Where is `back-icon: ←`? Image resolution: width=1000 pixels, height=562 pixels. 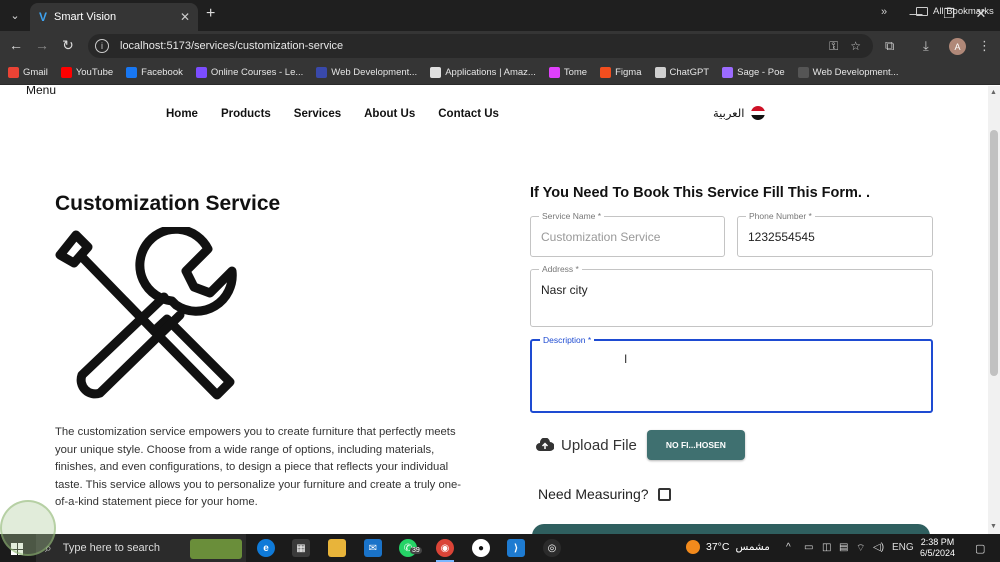
back-icon: ← is located at coordinates (16, 45).